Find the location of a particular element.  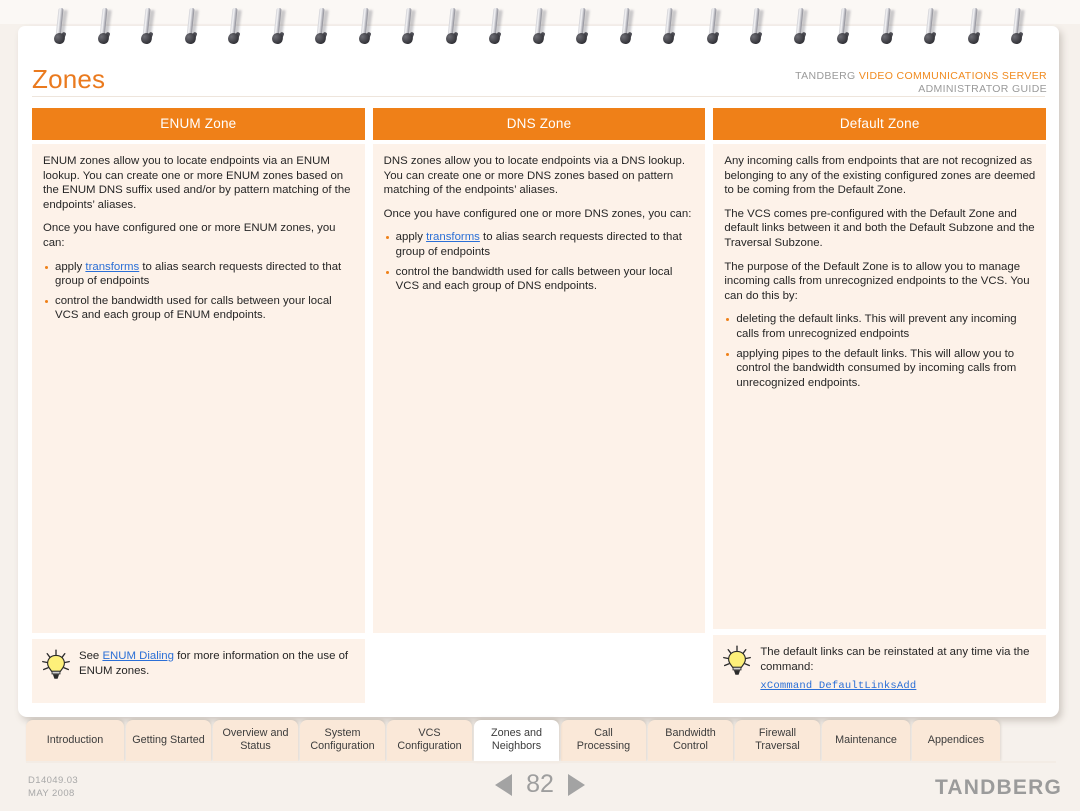

next-page-arrow is located at coordinates (576, 784).